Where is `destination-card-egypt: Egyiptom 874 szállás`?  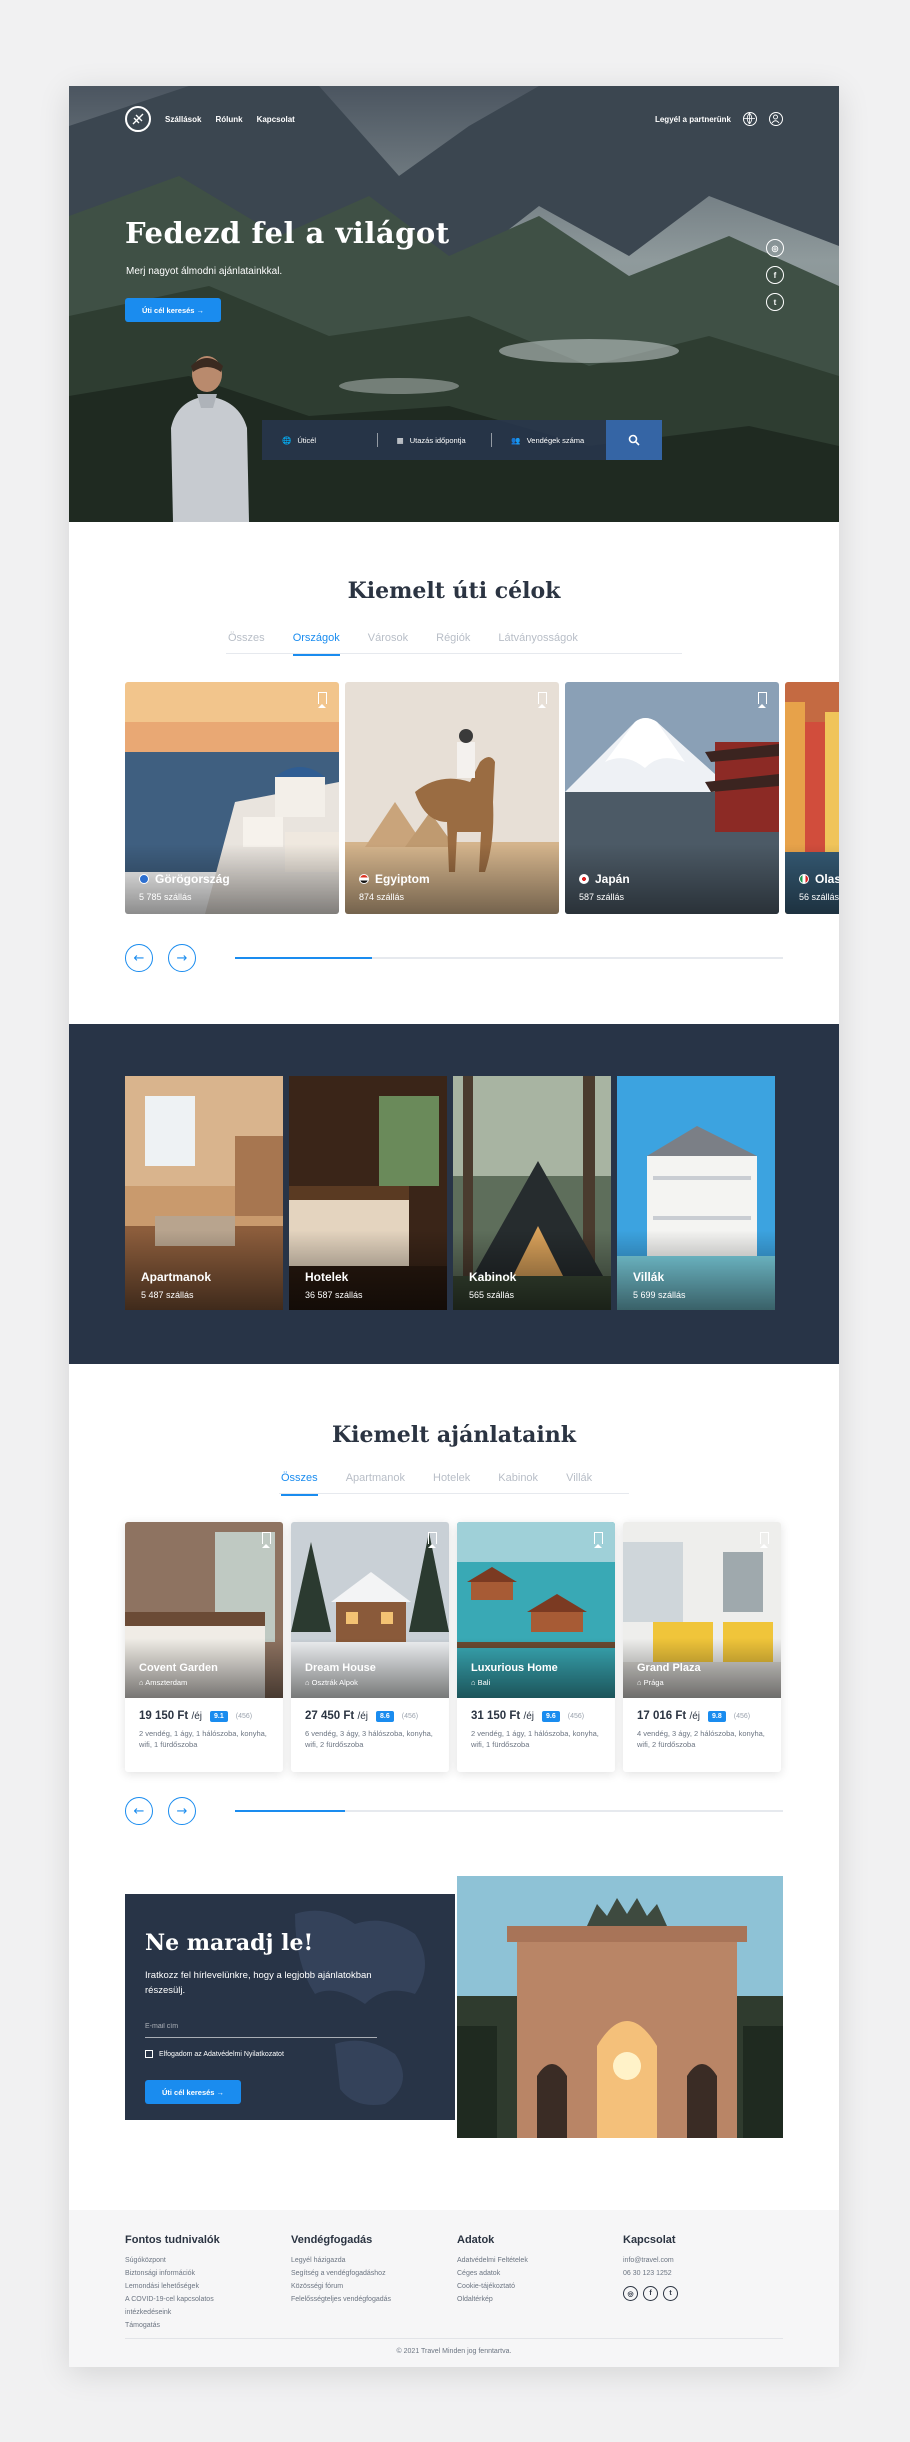 destination-card-egypt: Egyiptom 874 szállás is located at coordinates (452, 798).